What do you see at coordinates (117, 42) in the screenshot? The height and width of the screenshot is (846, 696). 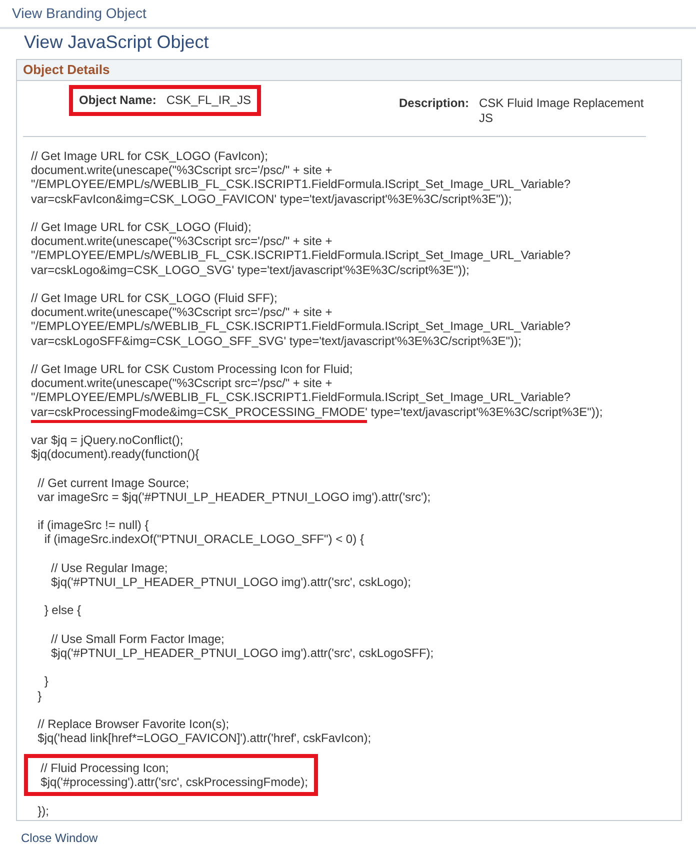 I see `page-title: View JavaScript Object` at bounding box center [117, 42].